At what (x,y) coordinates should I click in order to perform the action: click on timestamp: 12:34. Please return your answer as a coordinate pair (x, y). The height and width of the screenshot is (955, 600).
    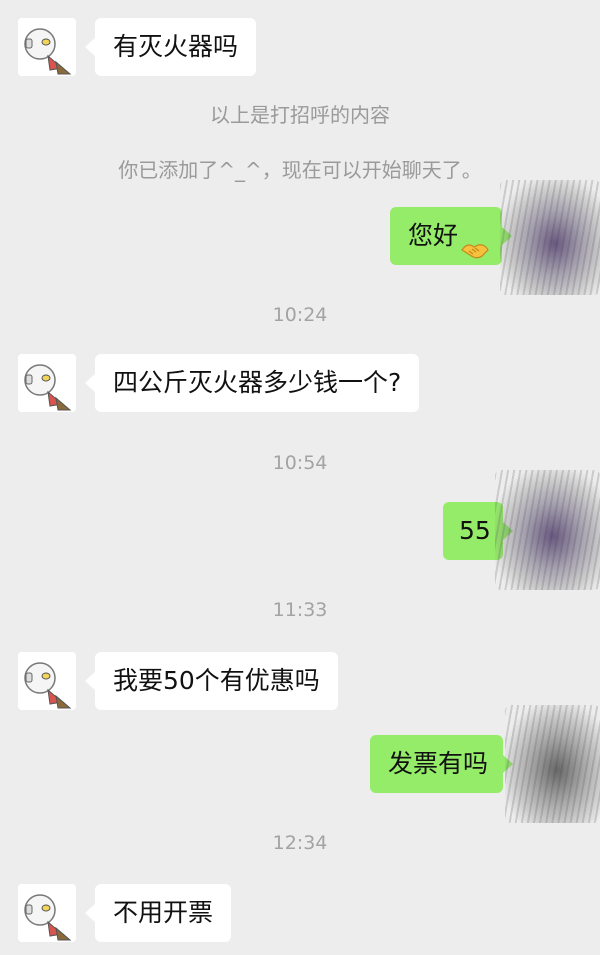
    Looking at the image, I should click on (300, 843).